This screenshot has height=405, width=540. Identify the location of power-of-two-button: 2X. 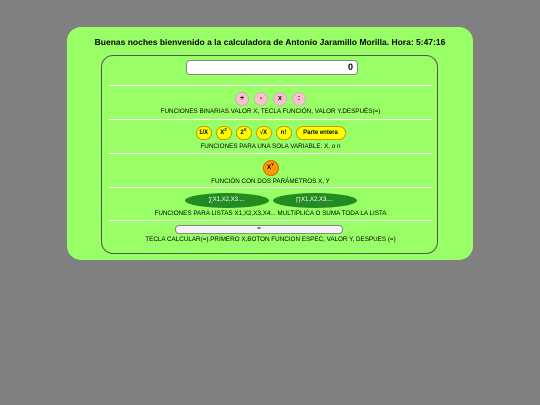
(243, 133).